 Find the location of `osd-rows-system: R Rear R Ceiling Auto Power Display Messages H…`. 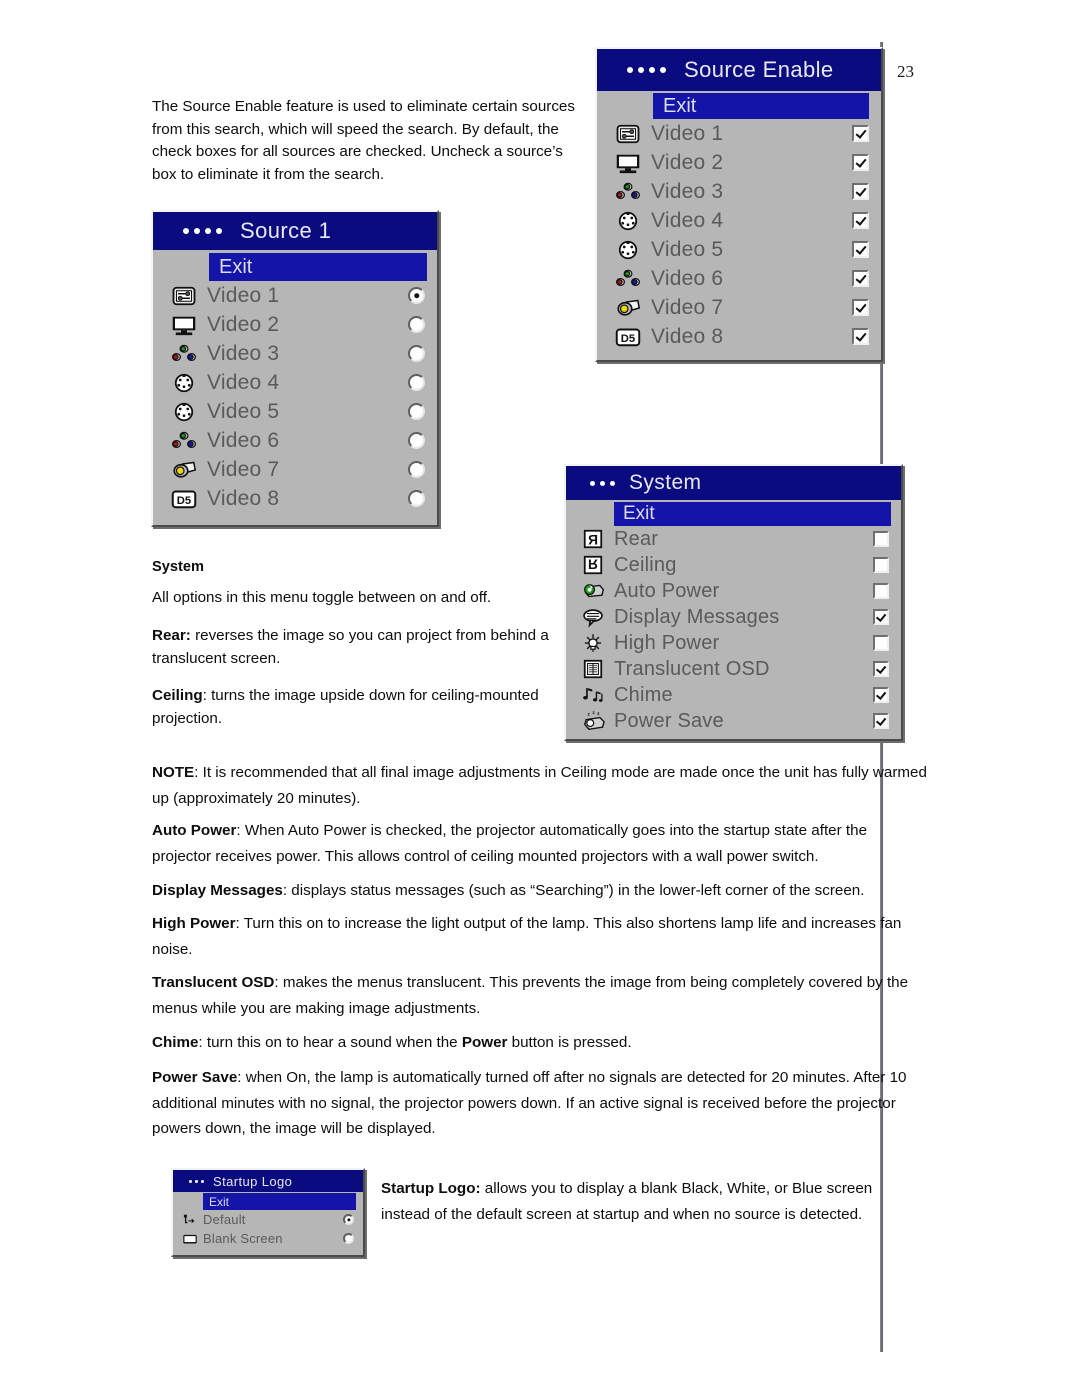

osd-rows-system: R Rear R Ceiling Auto Power Display Messages H… is located at coordinates (733, 630).